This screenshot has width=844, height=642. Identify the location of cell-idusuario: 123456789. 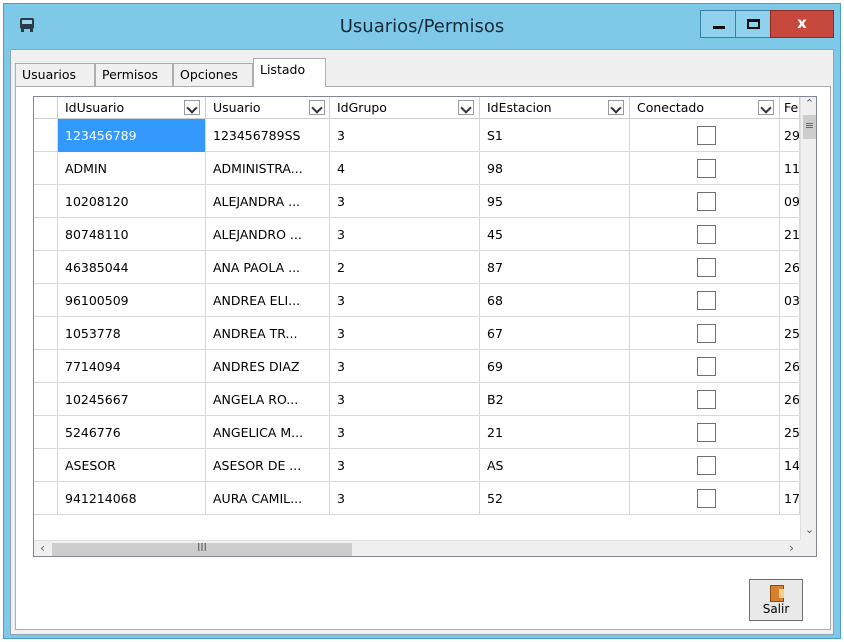
(132, 135).